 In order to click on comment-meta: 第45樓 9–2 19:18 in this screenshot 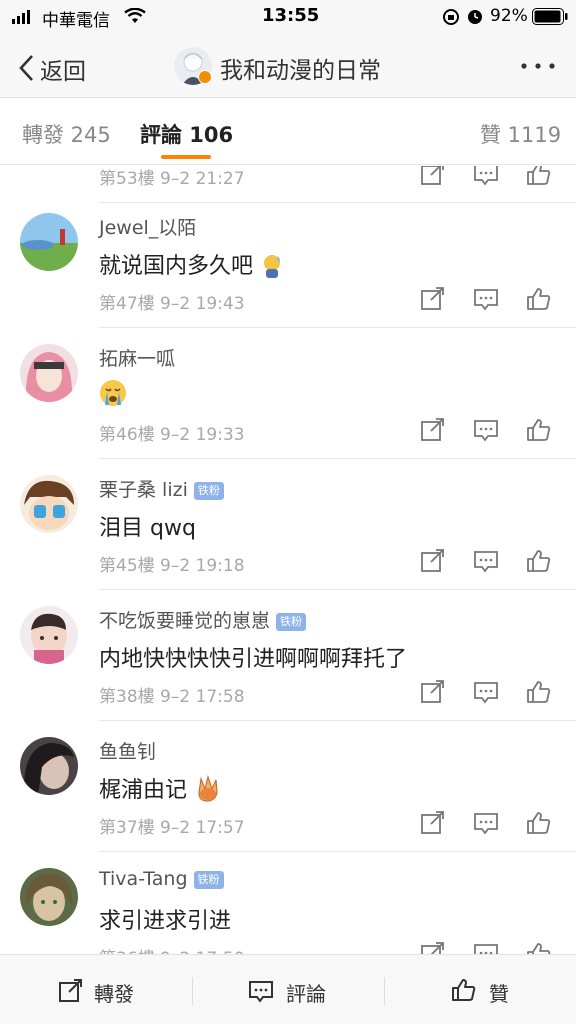, I will do `click(172, 566)`.